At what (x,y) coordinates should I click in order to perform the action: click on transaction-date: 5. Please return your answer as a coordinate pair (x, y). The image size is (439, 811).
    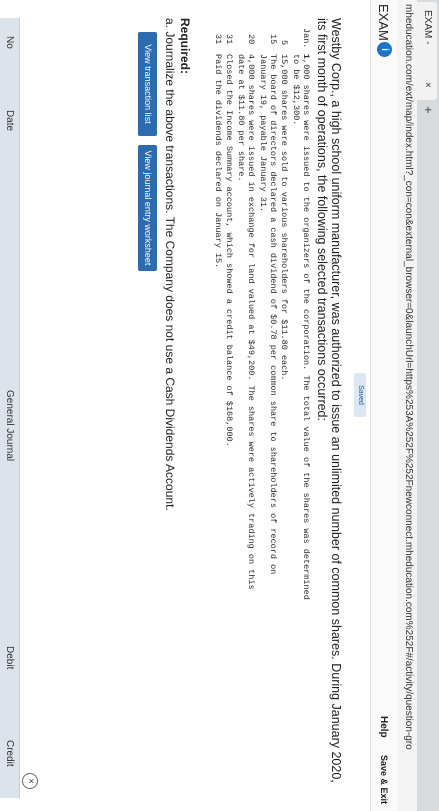
    Looking at the image, I should click on (284, 43).